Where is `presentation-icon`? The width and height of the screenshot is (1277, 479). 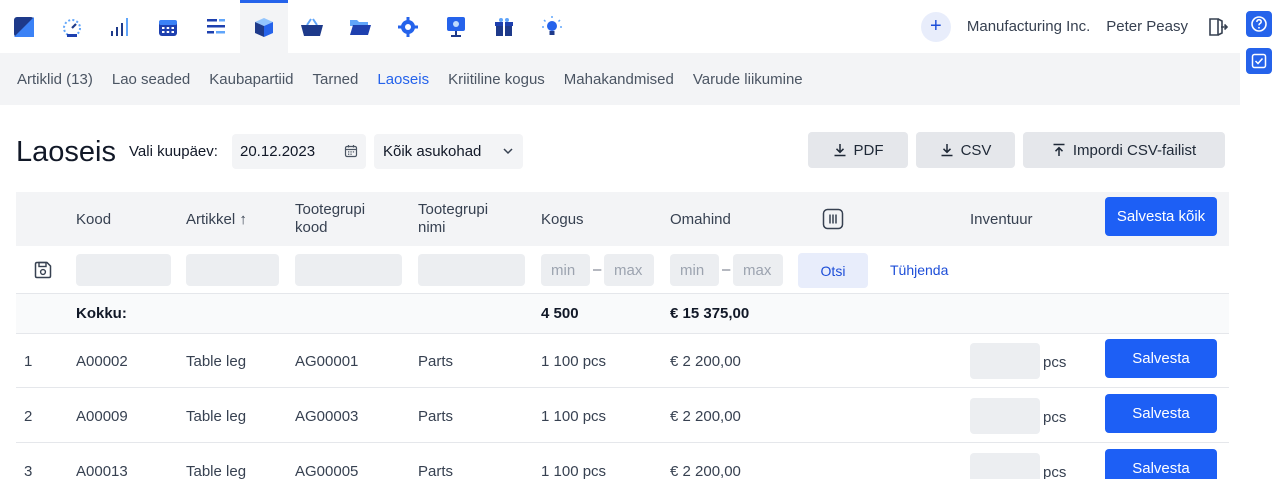 presentation-icon is located at coordinates (456, 26).